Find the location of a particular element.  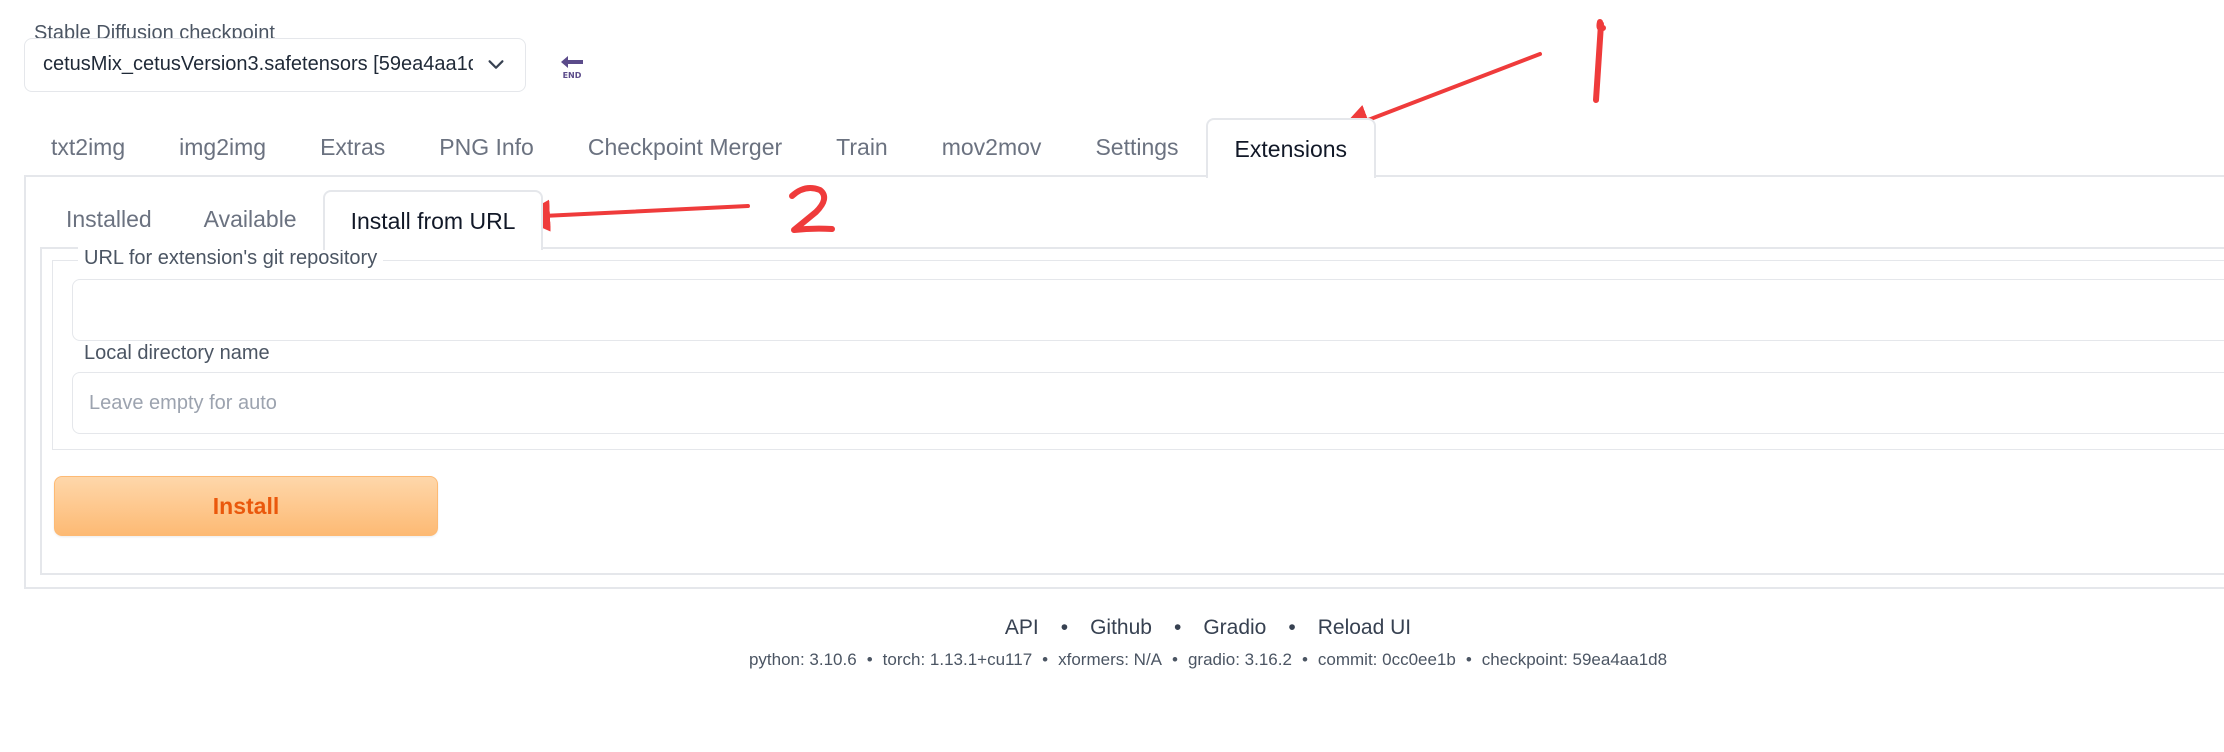

install-button: Install is located at coordinates (246, 506).